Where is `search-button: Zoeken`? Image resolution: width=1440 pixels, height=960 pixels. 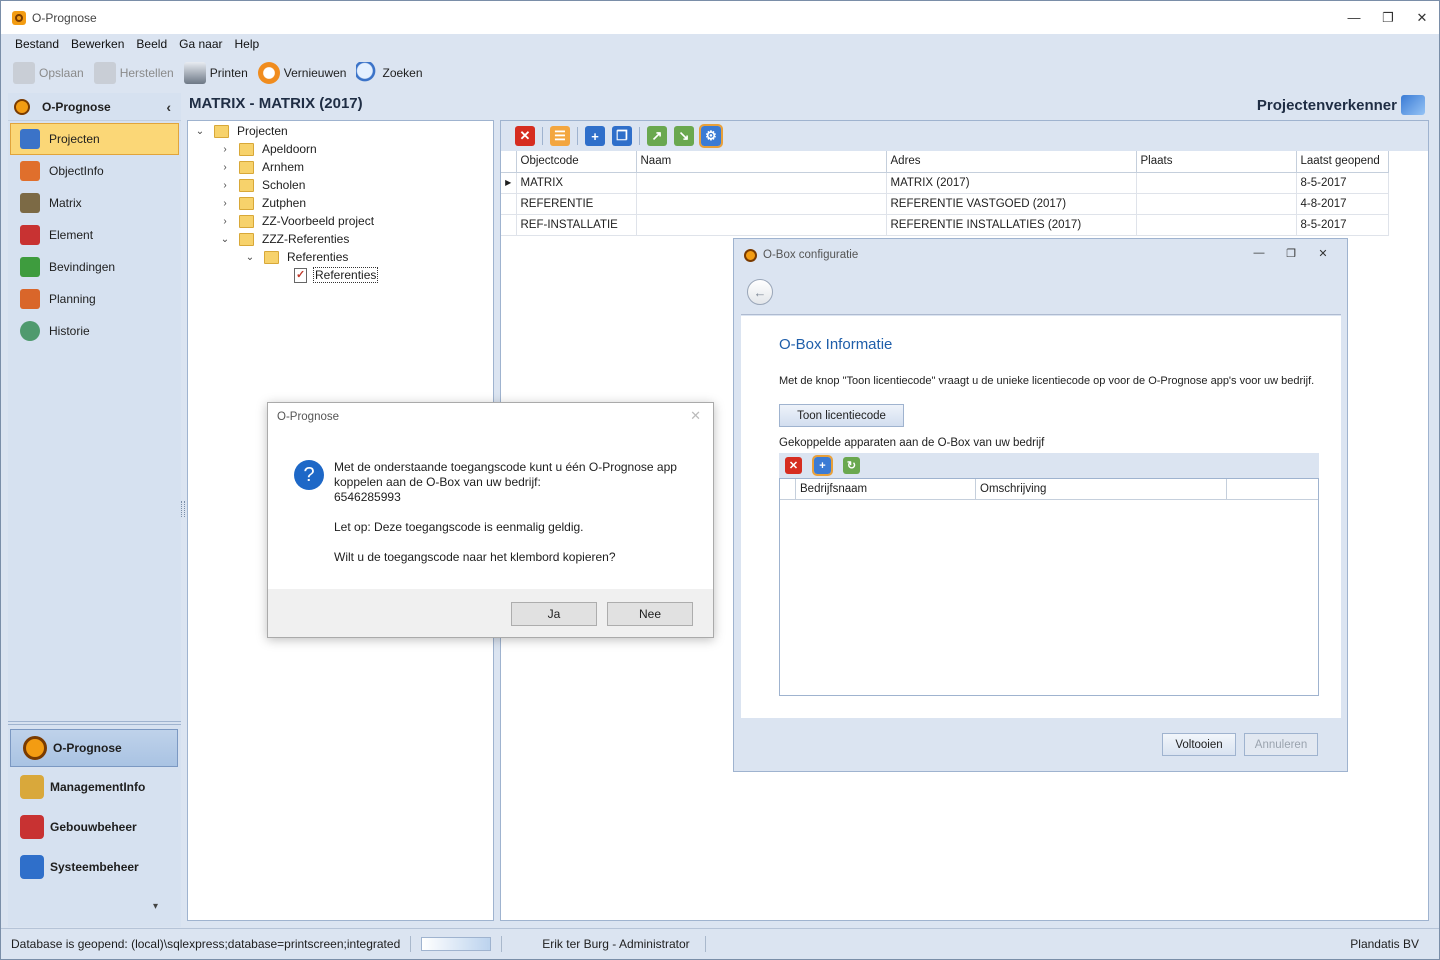
search-button: Zoeken is located at coordinates (389, 72).